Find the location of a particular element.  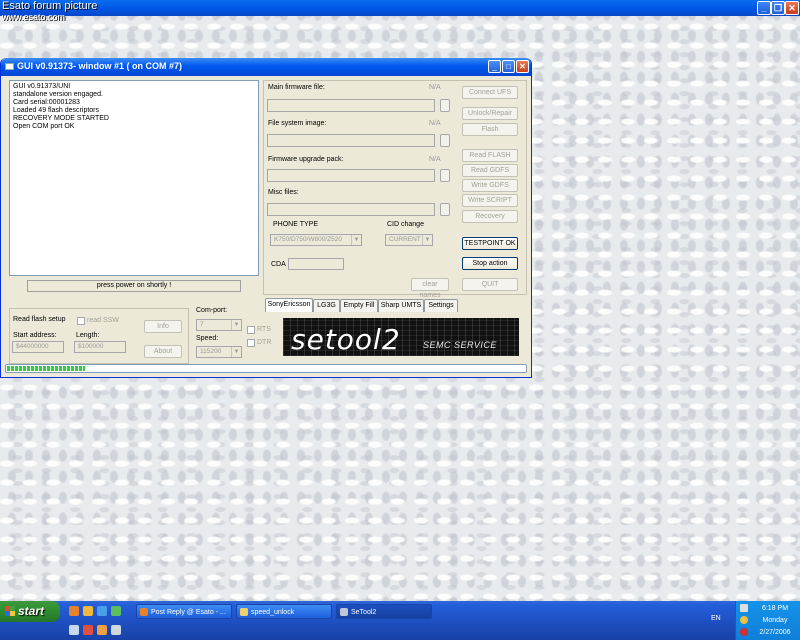

misc-files-label: Misc files: is located at coordinates (283, 192).